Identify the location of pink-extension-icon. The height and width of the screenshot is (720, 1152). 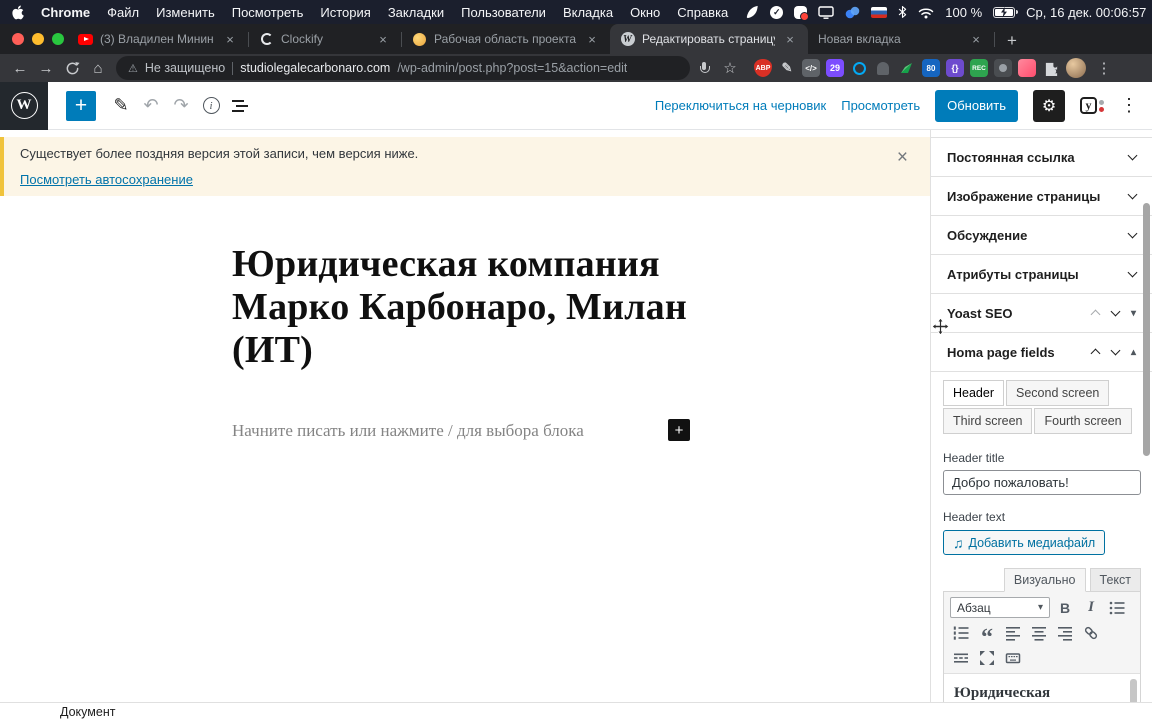
(1027, 68).